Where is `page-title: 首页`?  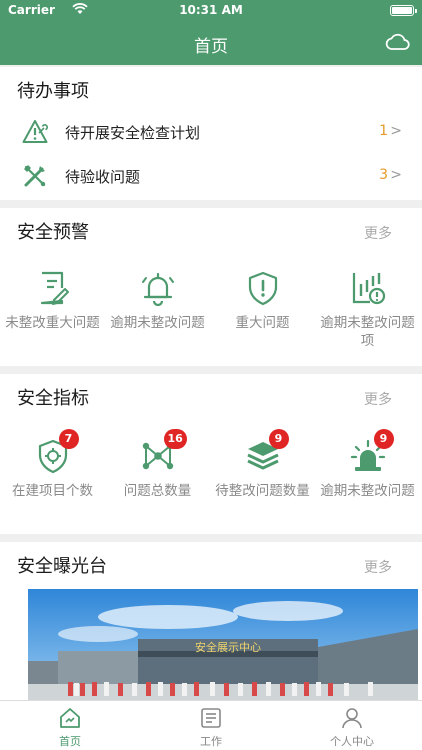
page-title: 首页 is located at coordinates (211, 47).